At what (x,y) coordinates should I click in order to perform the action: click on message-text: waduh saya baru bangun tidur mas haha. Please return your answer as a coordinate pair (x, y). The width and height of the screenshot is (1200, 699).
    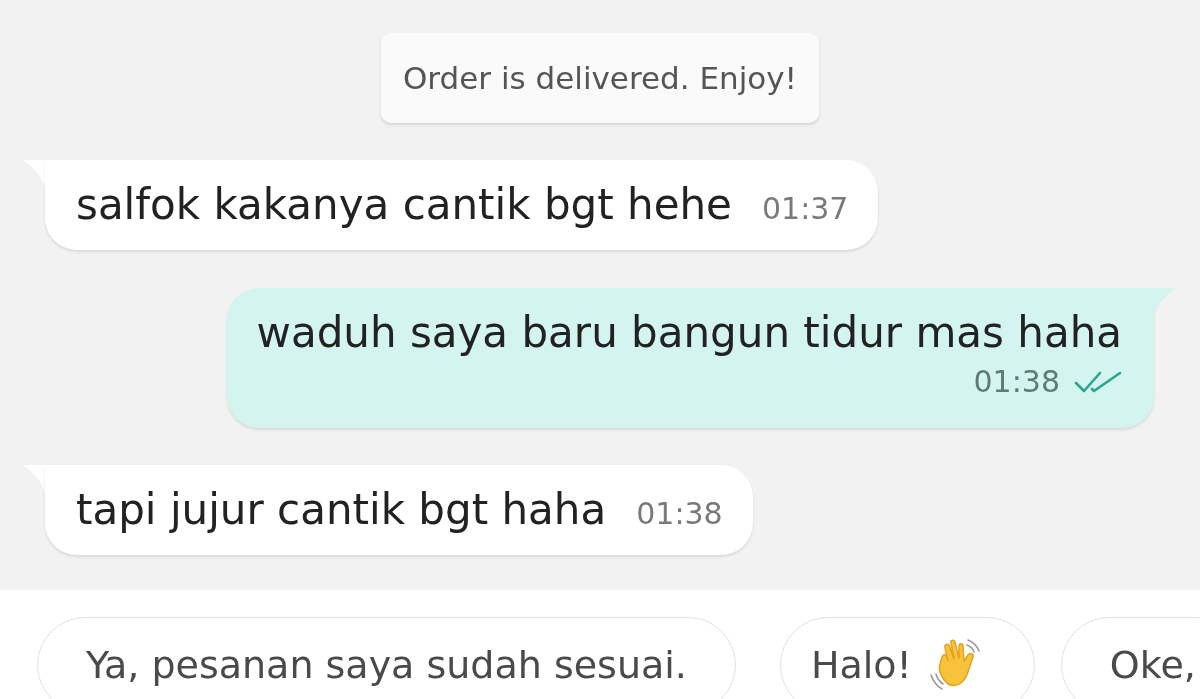
    Looking at the image, I should click on (689, 333).